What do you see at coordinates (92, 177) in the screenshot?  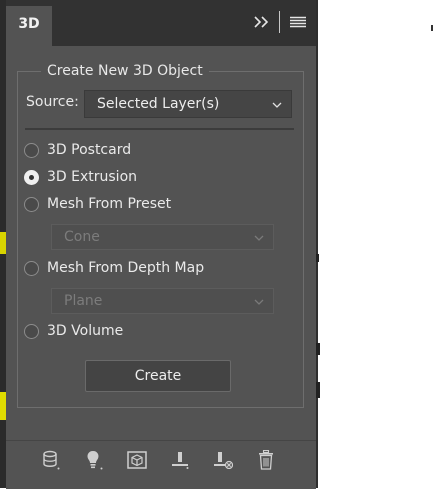 I see `radio-label: 3D Extrusion` at bounding box center [92, 177].